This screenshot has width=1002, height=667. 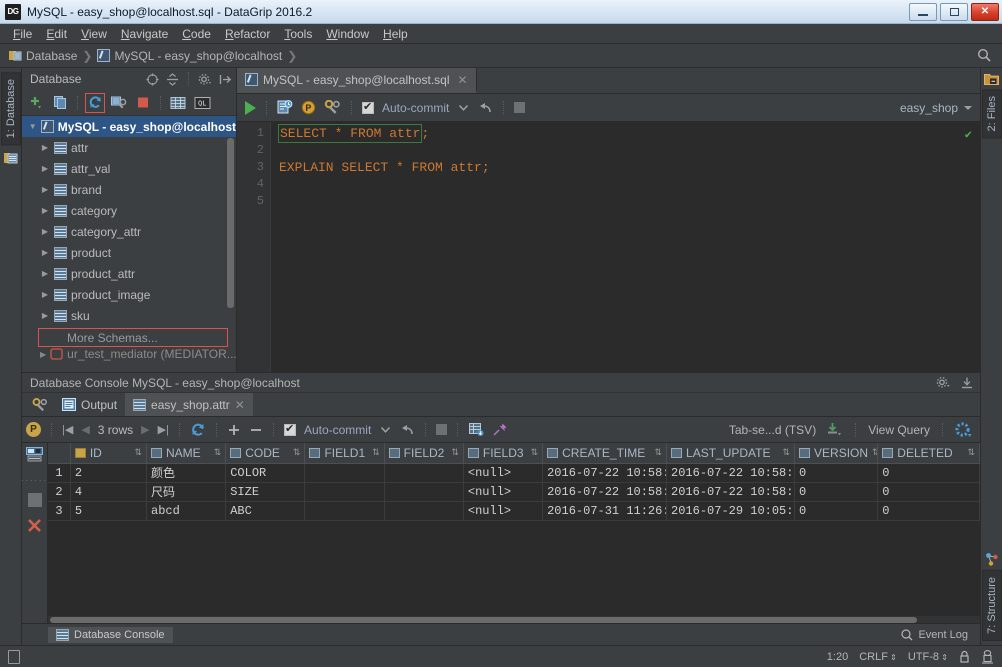 I want to click on cancel-icon, so click(x=34, y=525).